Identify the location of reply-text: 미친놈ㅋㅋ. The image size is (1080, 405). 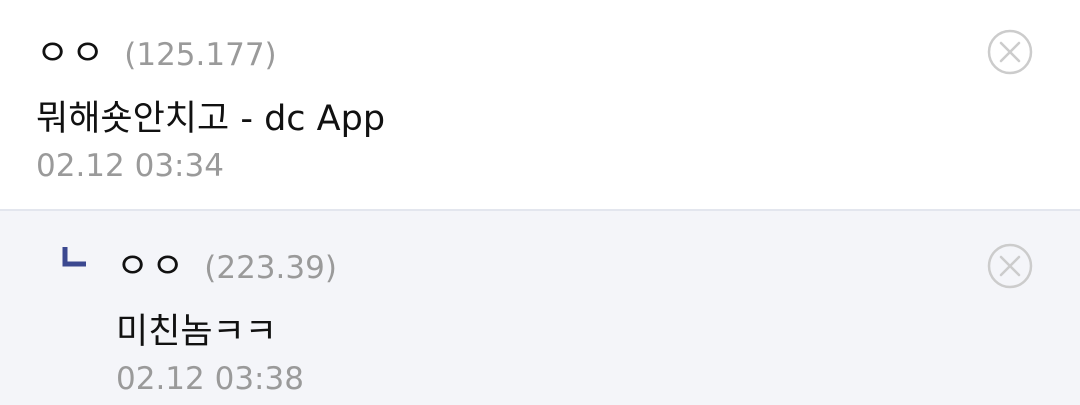
(197, 332).